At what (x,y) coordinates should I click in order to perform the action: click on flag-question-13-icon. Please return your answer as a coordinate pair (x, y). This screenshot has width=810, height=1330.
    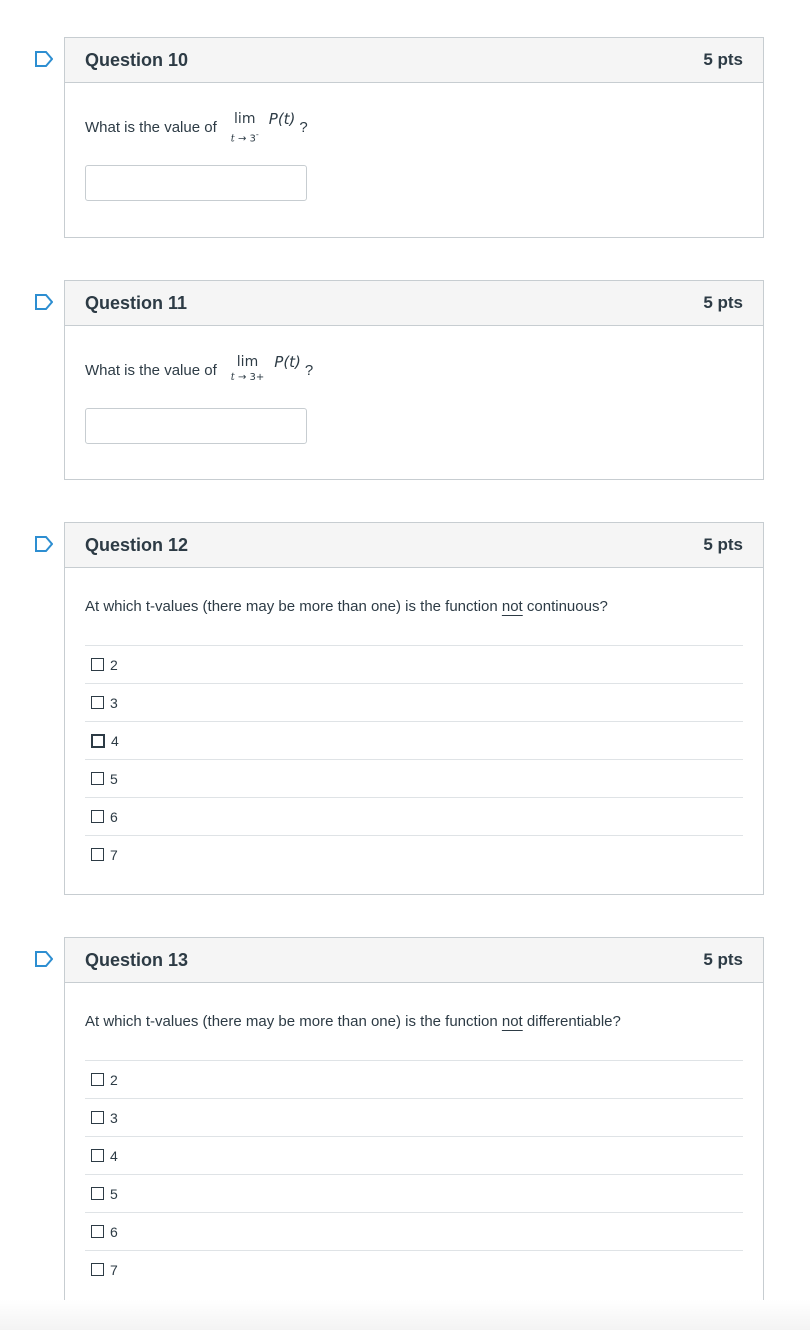
    Looking at the image, I should click on (44, 959).